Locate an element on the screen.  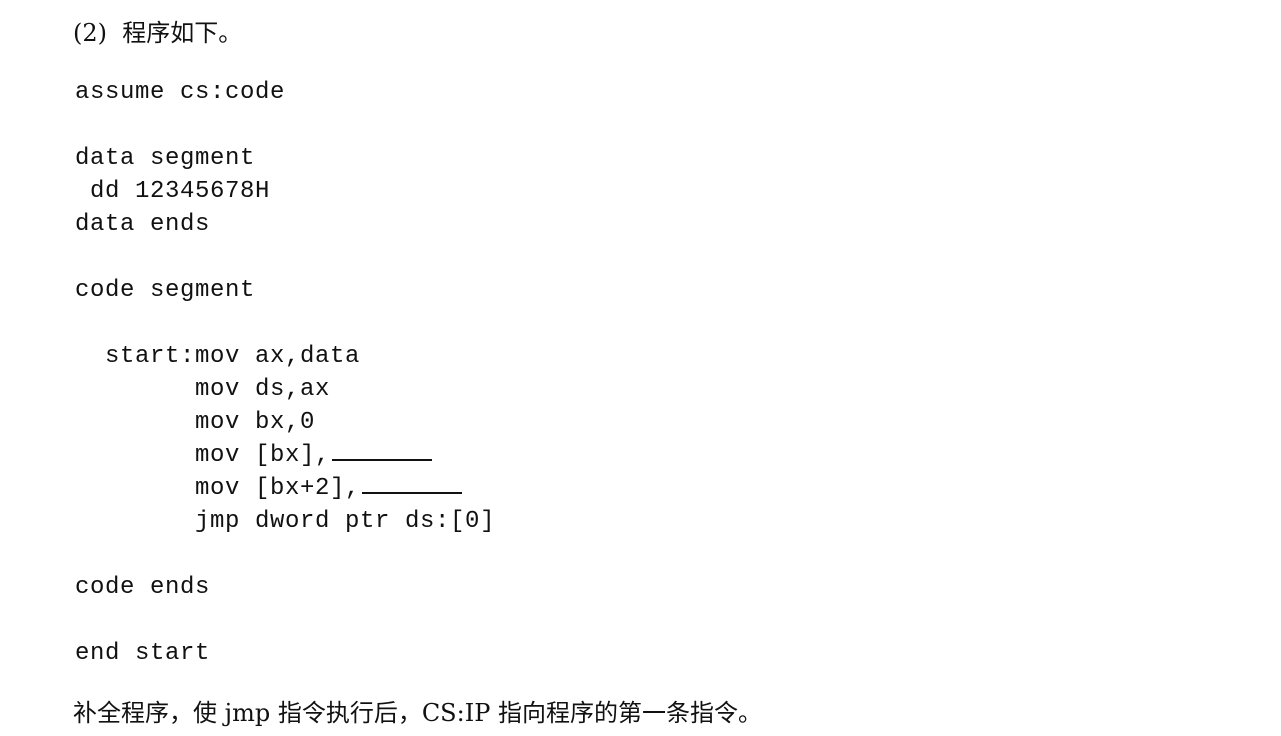
code-line: code ends is located at coordinates (143, 587).